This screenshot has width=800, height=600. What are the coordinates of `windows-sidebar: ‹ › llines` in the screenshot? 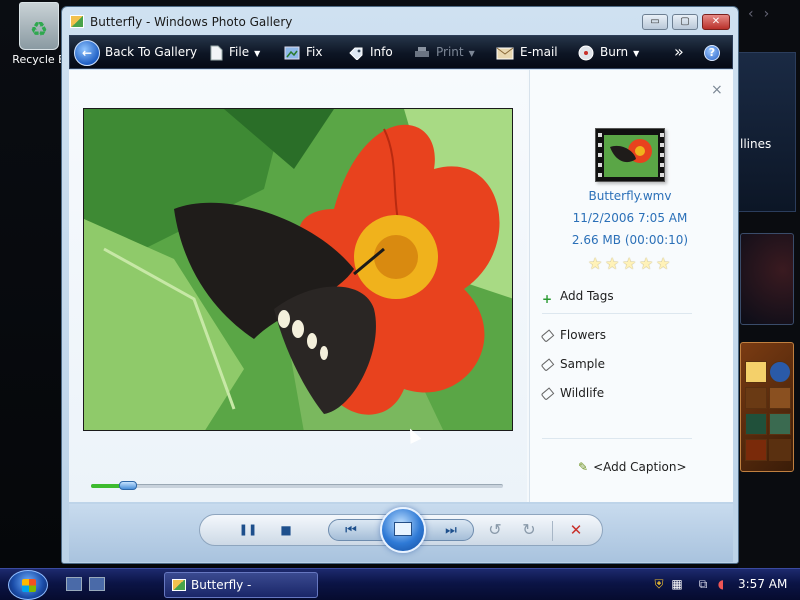 It's located at (769, 284).